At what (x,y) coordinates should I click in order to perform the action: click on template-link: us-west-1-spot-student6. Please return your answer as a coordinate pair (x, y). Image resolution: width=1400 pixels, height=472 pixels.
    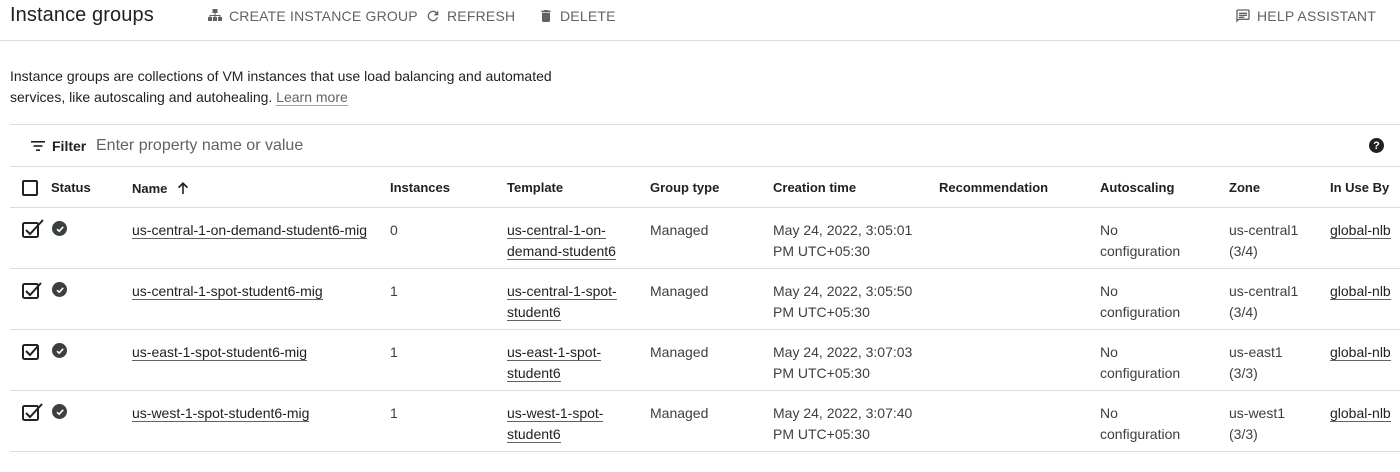
    Looking at the image, I should click on (555, 423).